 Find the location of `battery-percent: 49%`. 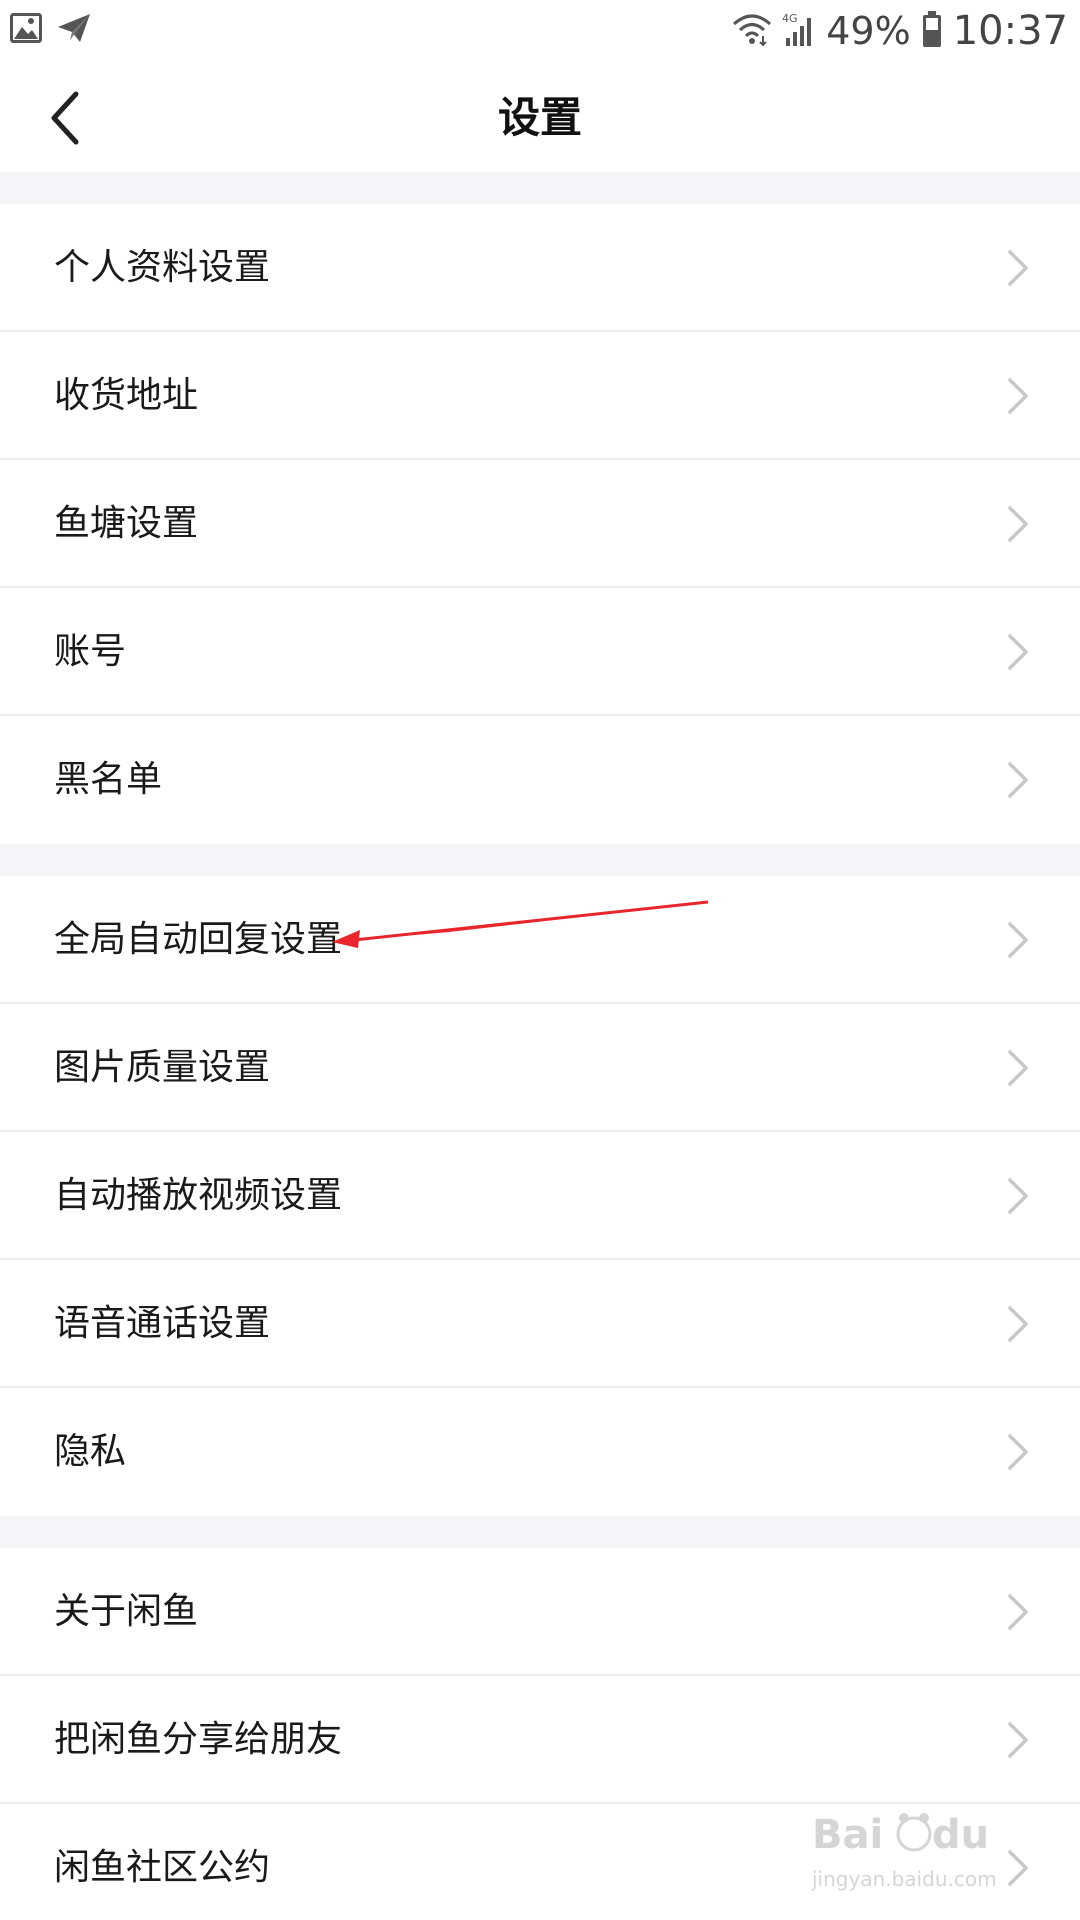

battery-percent: 49% is located at coordinates (868, 31).